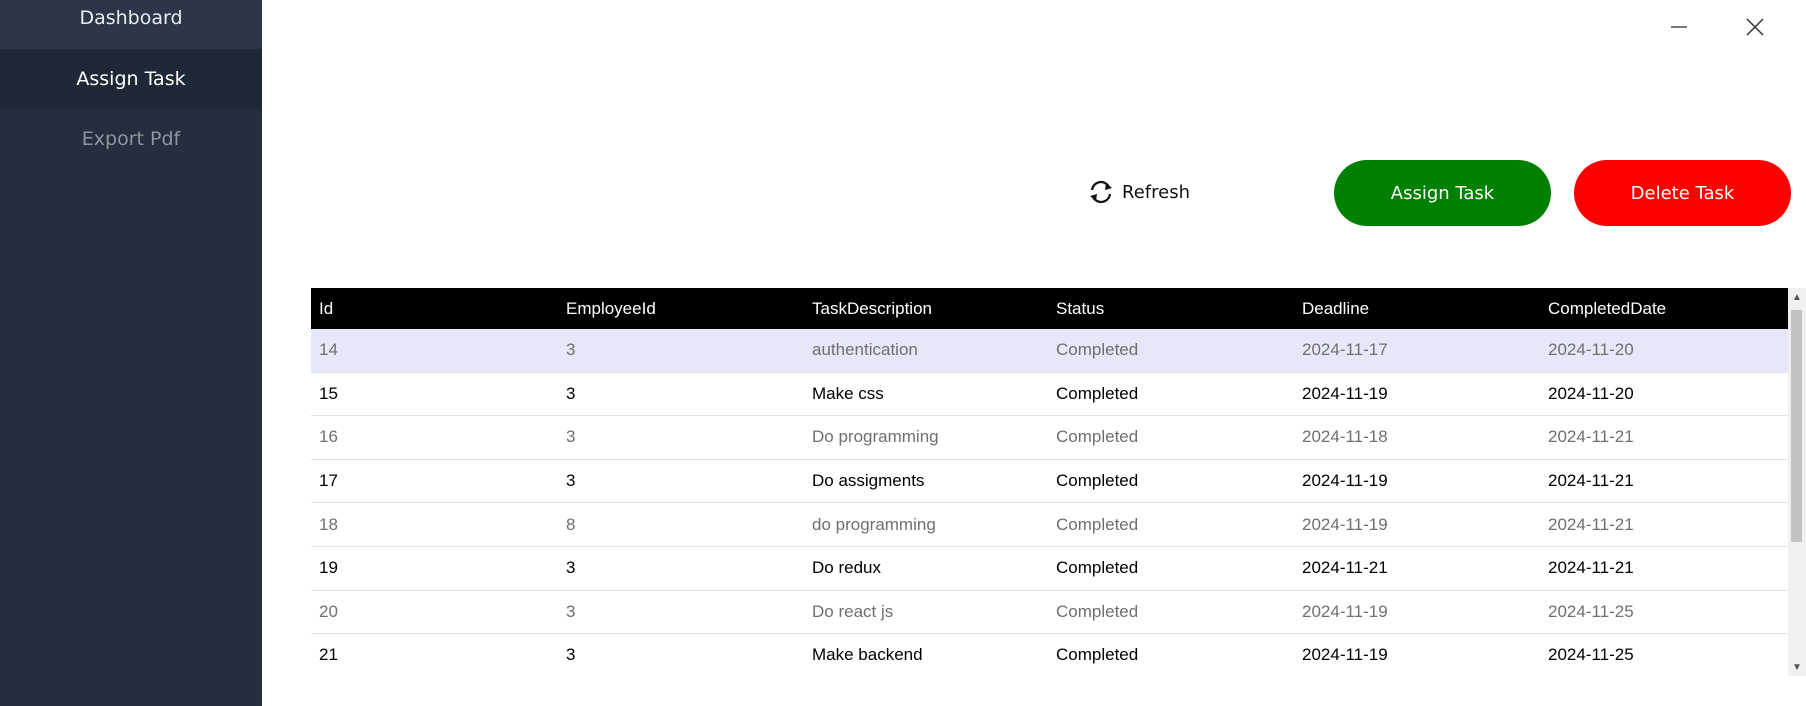  I want to click on delete-task-button: Delete Task, so click(1682, 193).